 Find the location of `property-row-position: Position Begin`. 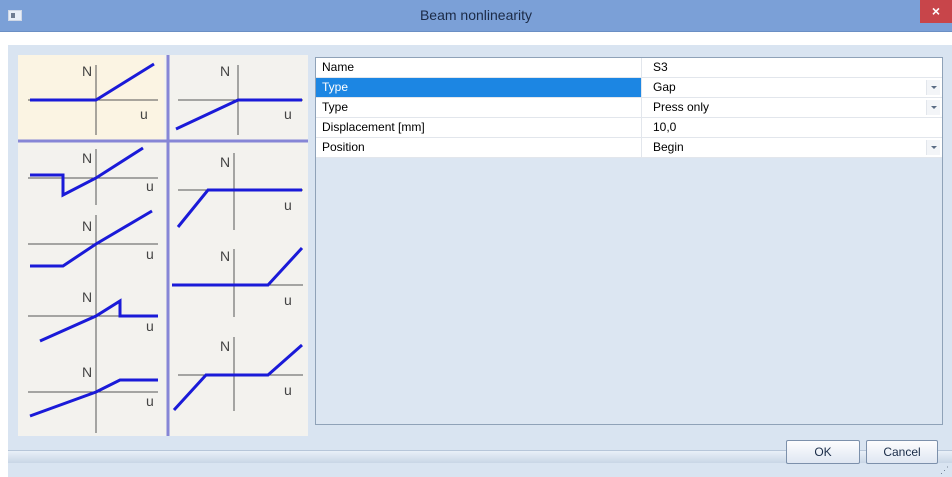

property-row-position: Position Begin is located at coordinates (629, 148).